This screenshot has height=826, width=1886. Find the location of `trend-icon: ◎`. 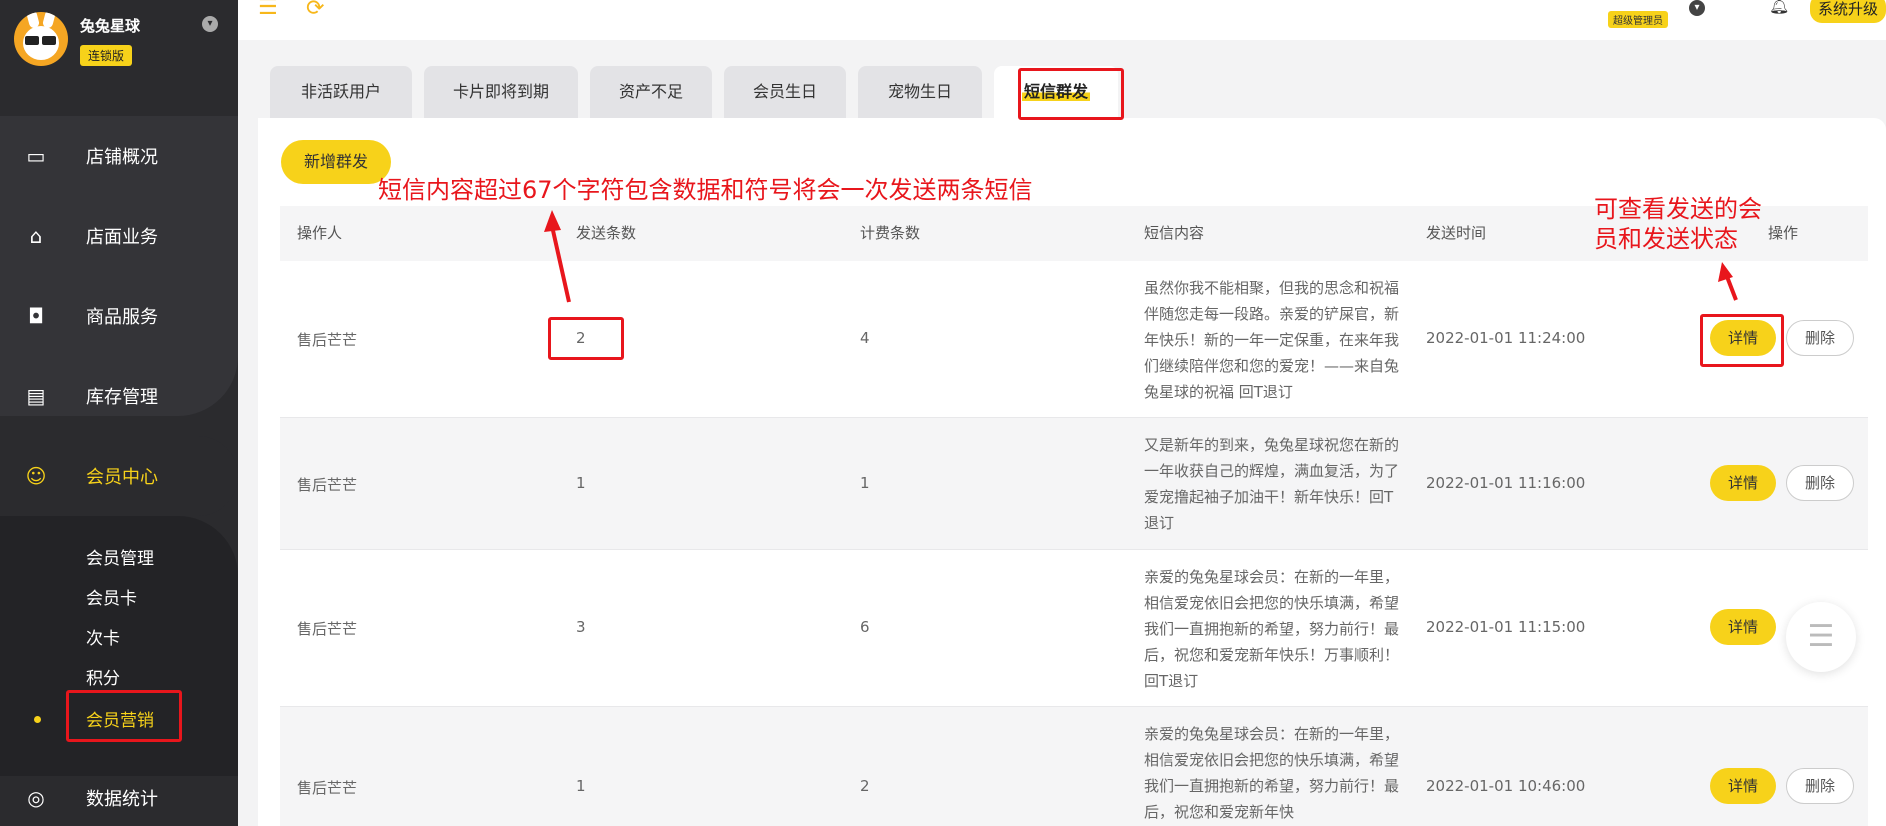

trend-icon: ◎ is located at coordinates (36, 798).